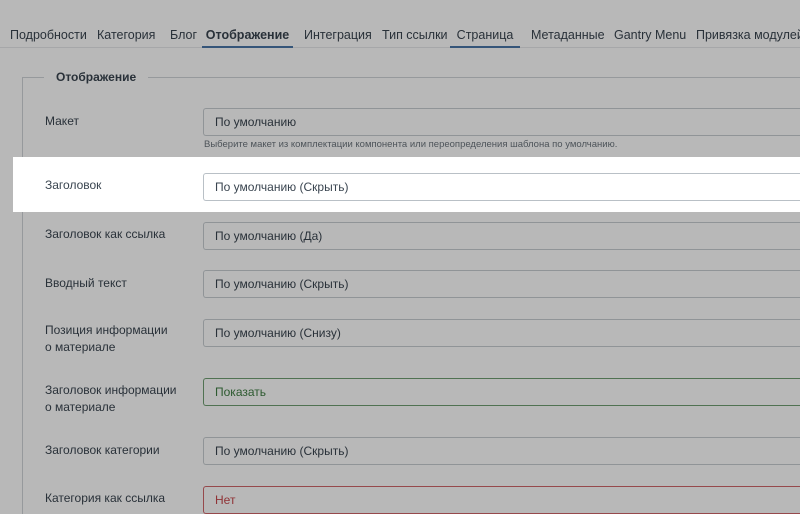  Describe the element at coordinates (62, 121) in the screenshot. I see `layout-label: Макет` at that location.